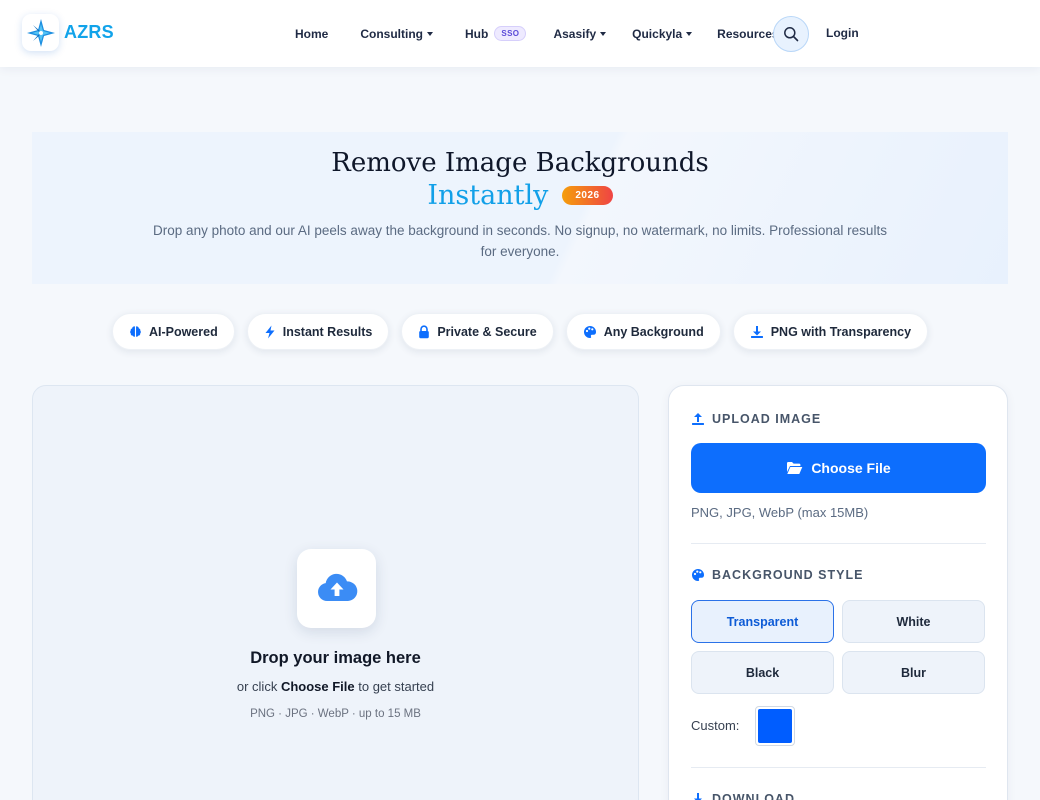 The height and width of the screenshot is (800, 1040). What do you see at coordinates (510, 33) in the screenshot?
I see `sso-badge: SSO` at bounding box center [510, 33].